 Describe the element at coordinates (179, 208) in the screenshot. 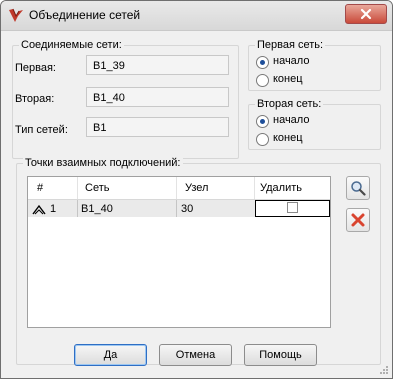

I see `table-row: 1 B1_40 30` at that location.